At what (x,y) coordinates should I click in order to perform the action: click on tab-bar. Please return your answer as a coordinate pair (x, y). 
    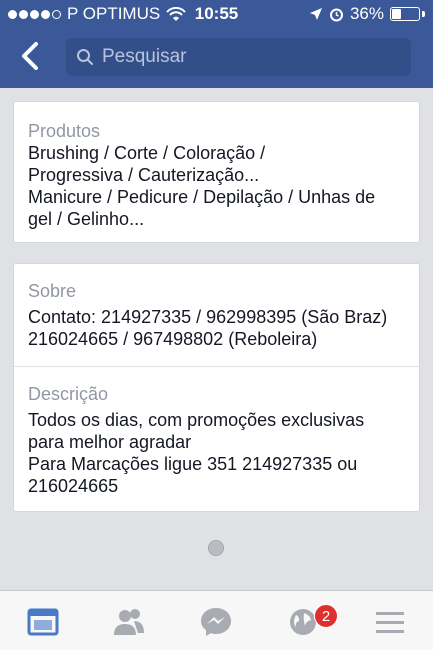
    Looking at the image, I should click on (216, 620).